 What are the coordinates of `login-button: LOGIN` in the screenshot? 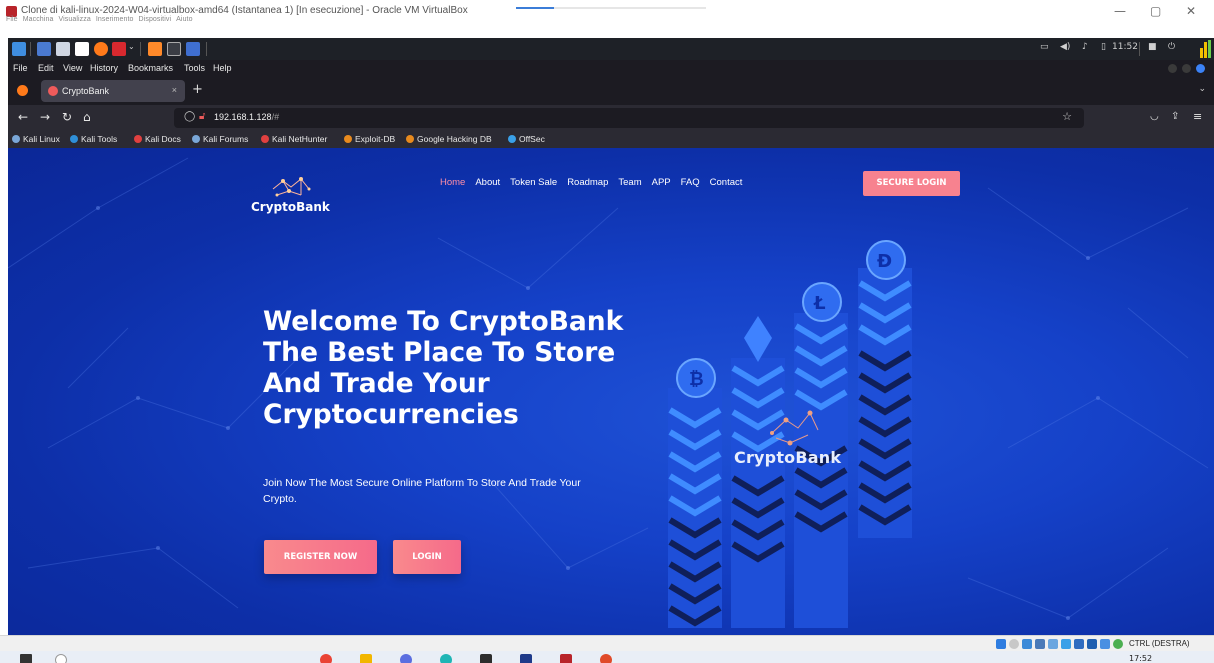 It's located at (427, 557).